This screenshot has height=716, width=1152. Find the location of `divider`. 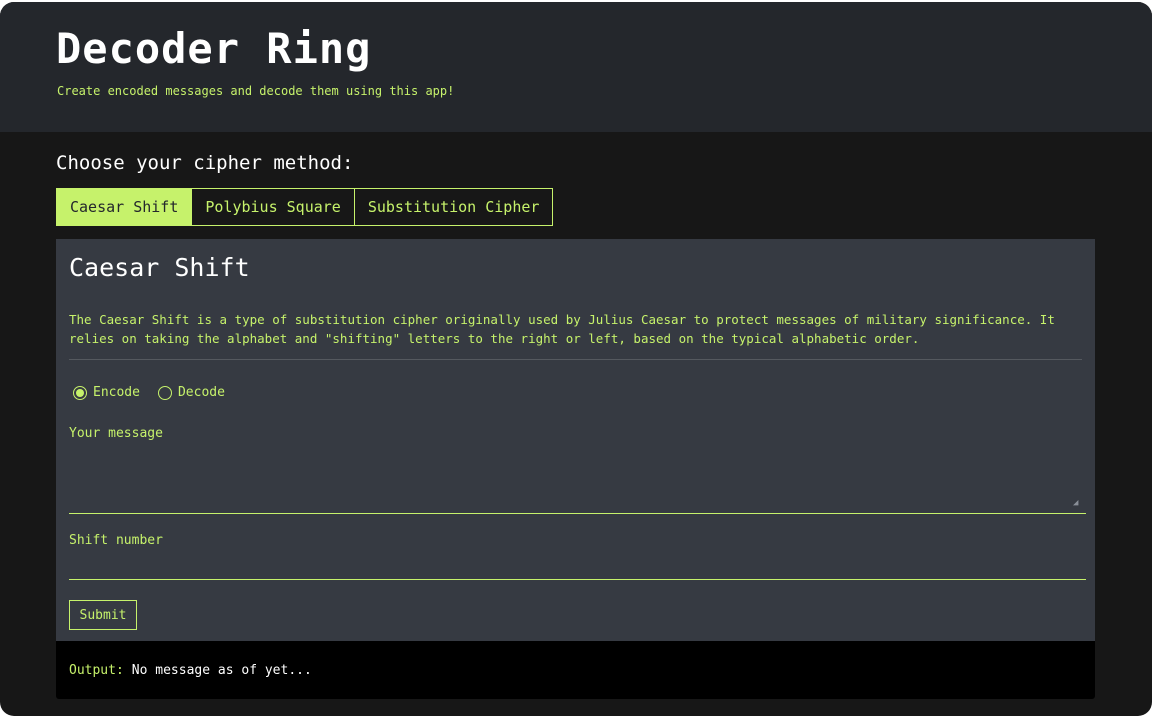

divider is located at coordinates (575, 359).